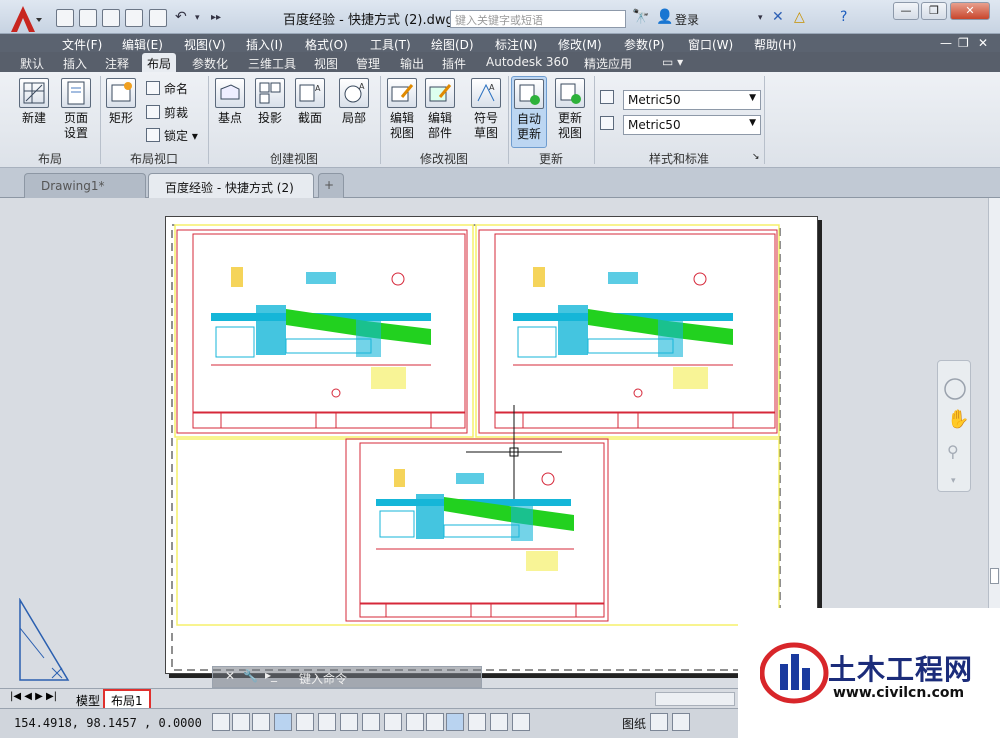 Image resolution: width=1000 pixels, height=738 pixels. I want to click on menu-draw: 绘图(D), so click(452, 44).